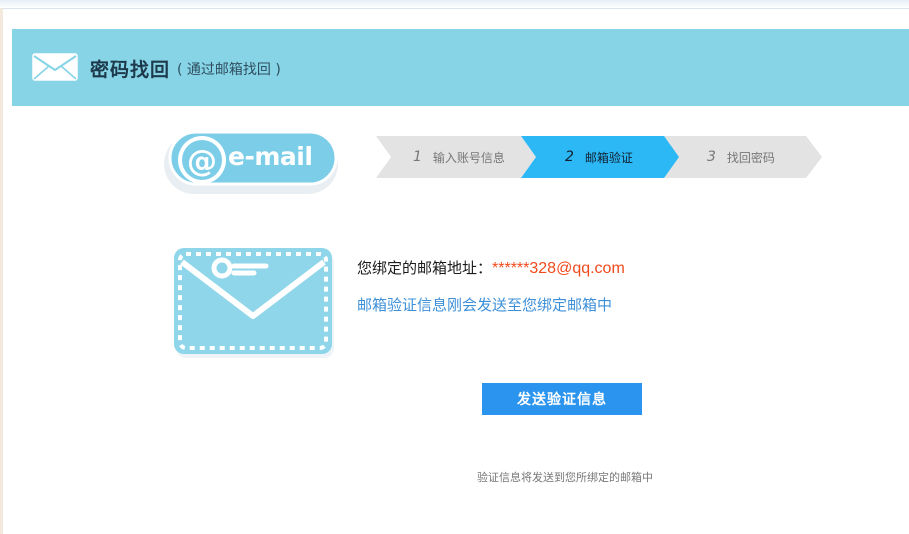 The width and height of the screenshot is (909, 534). Describe the element at coordinates (485, 305) in the screenshot. I see `info-message: 邮箱验证信息刚会发送至您绑定邮箱中` at that location.